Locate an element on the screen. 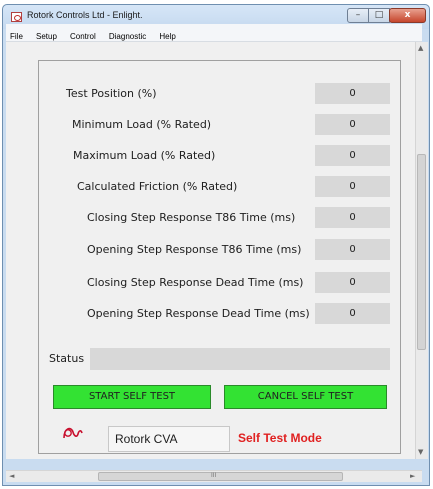 The image size is (433, 489). vertical-scroll-thumb is located at coordinates (421, 252).